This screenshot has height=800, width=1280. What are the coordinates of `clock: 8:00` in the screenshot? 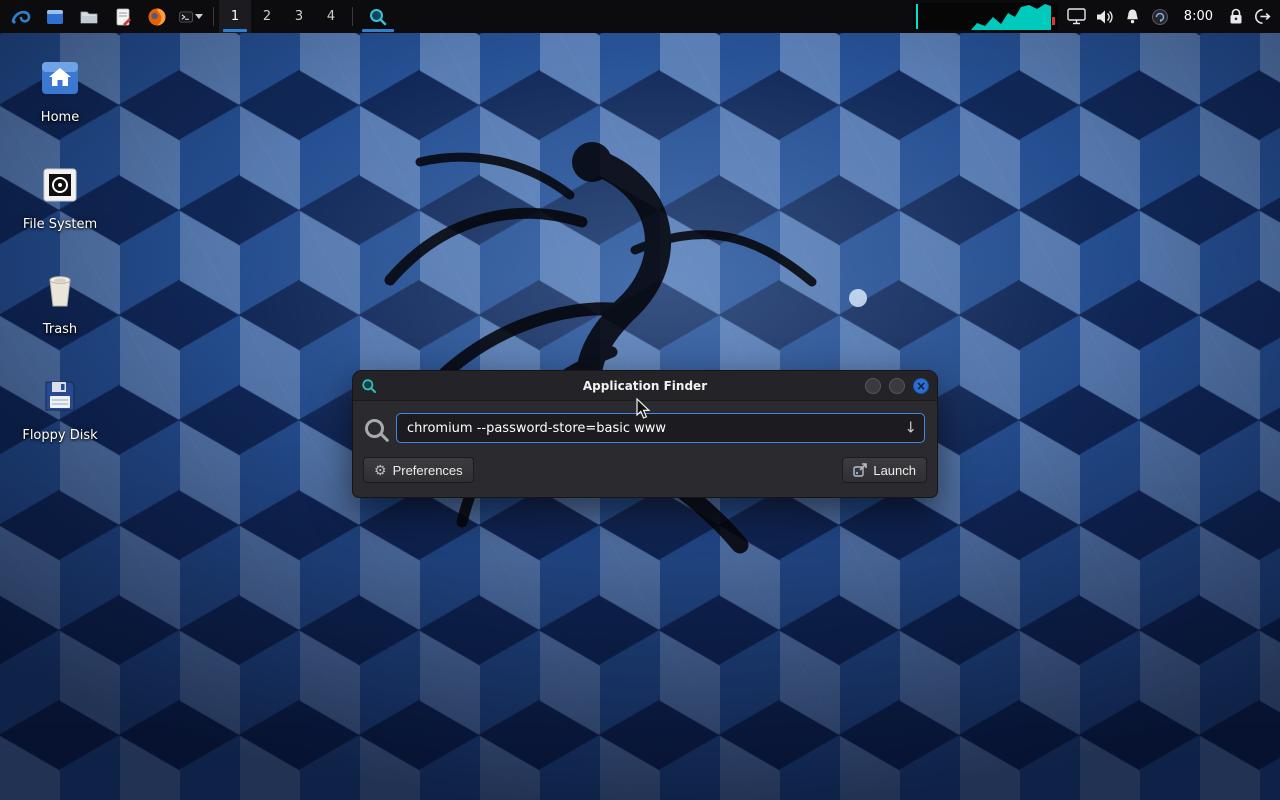 It's located at (1198, 16).